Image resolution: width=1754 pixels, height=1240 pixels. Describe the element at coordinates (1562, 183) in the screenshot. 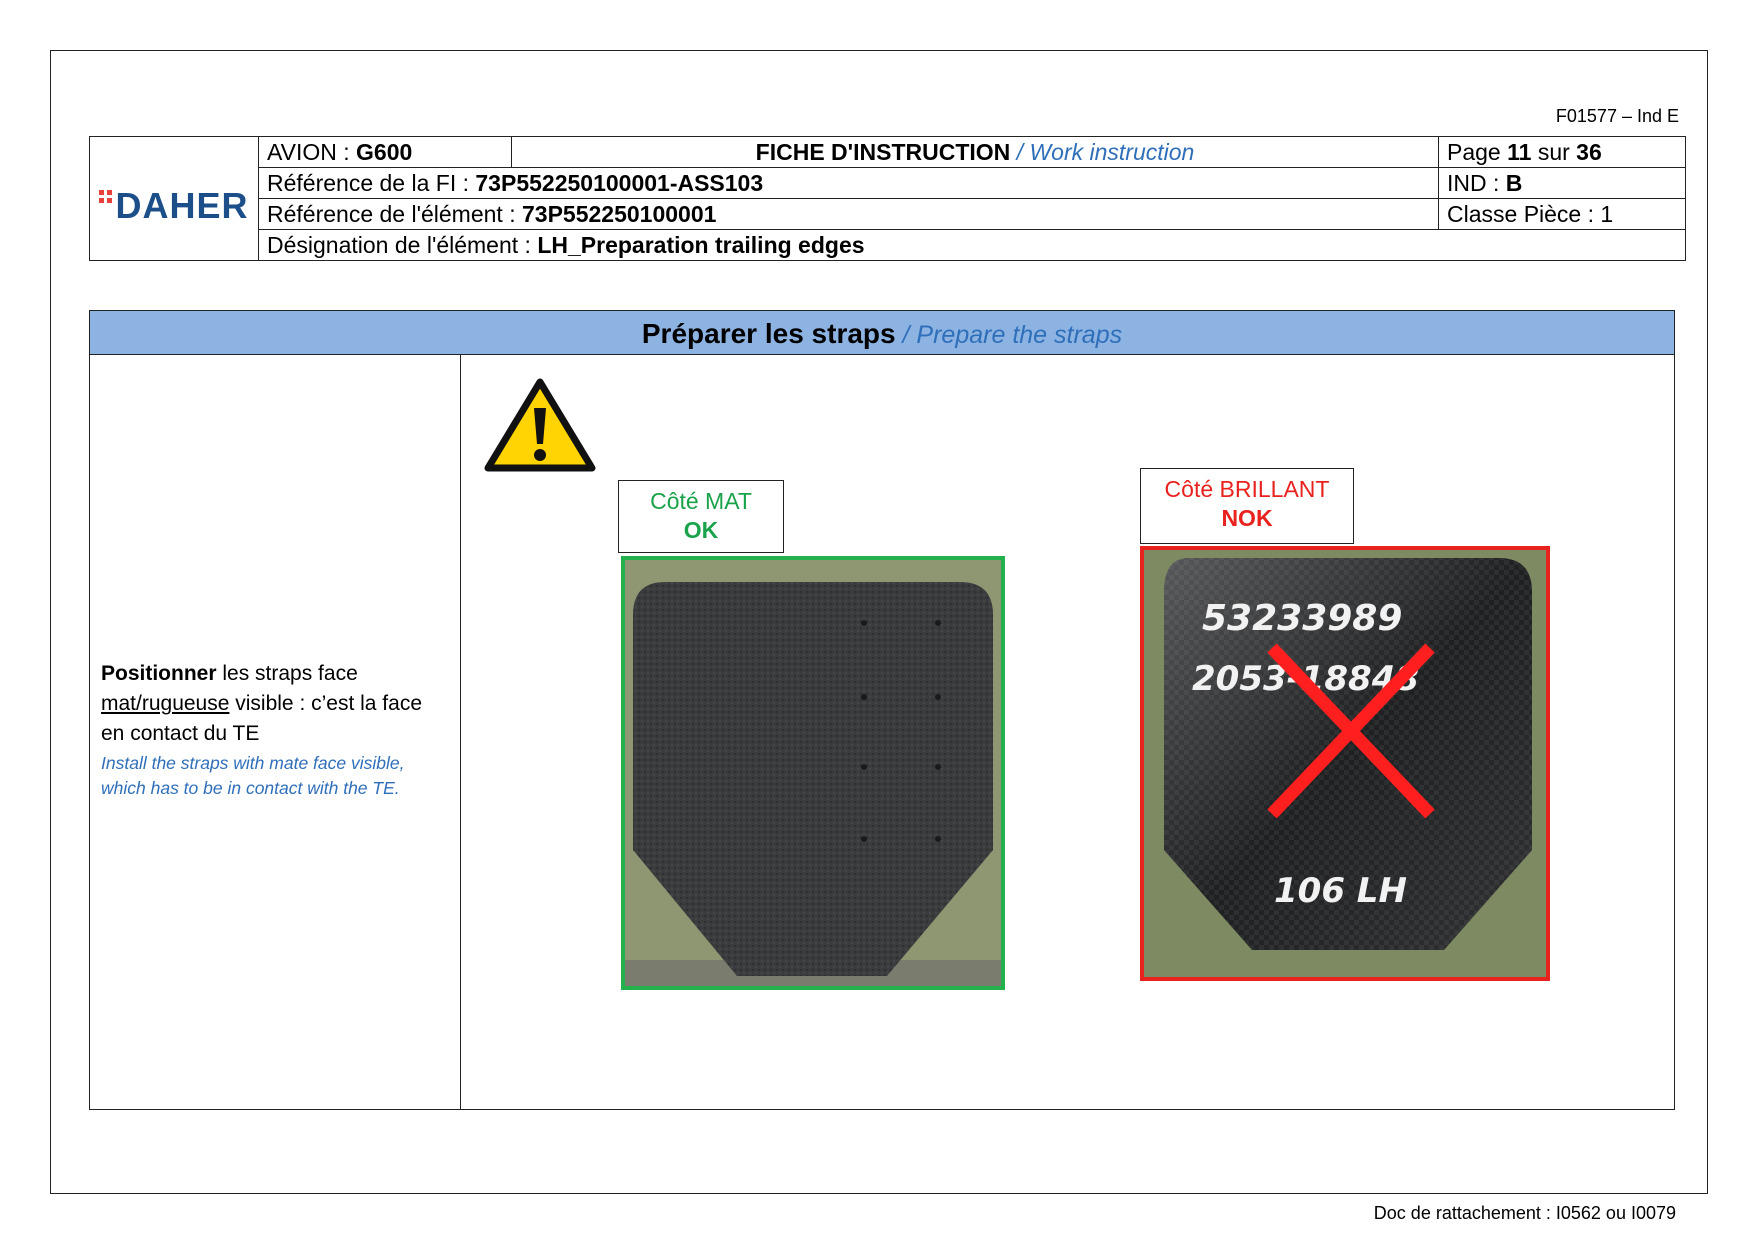

I see `ind-cell: IND : B` at that location.